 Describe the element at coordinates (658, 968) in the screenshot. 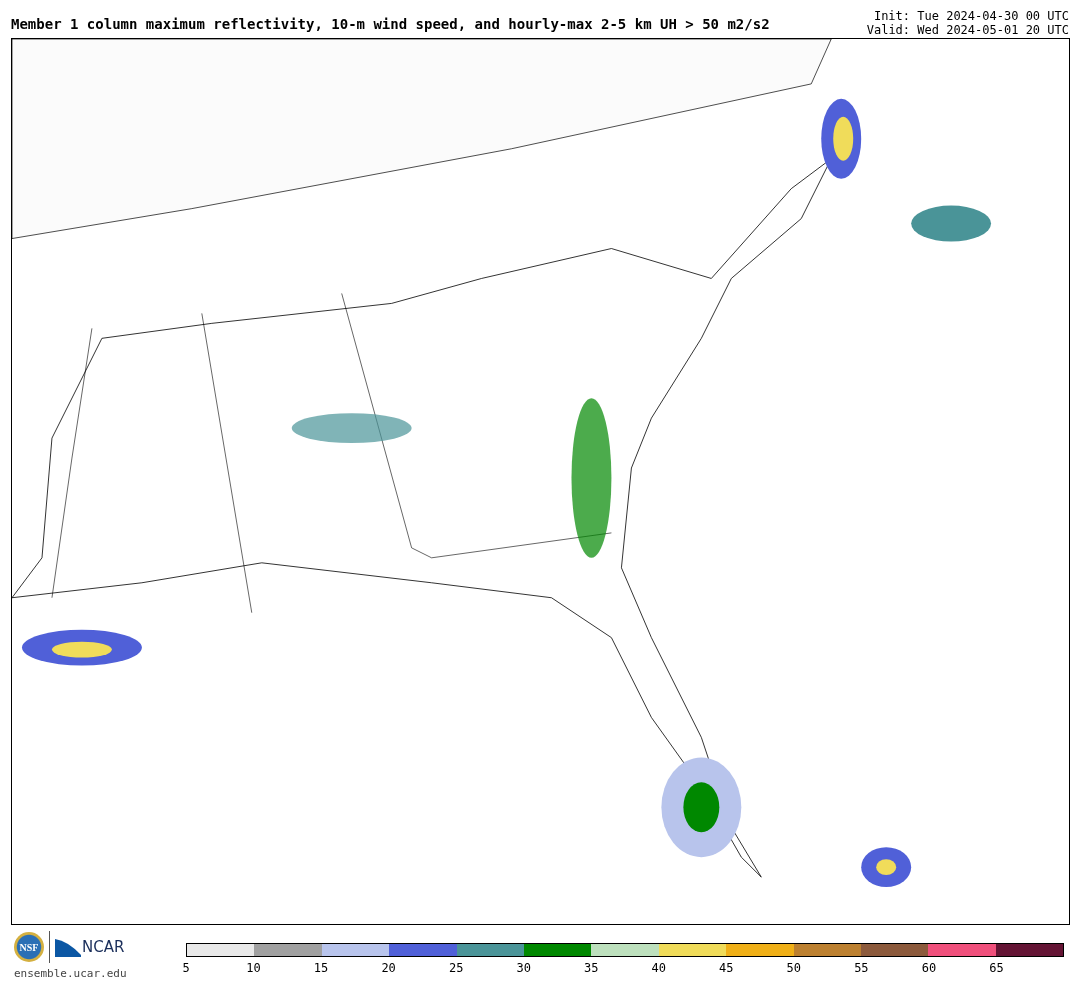

I see `tick-label: 40` at that location.